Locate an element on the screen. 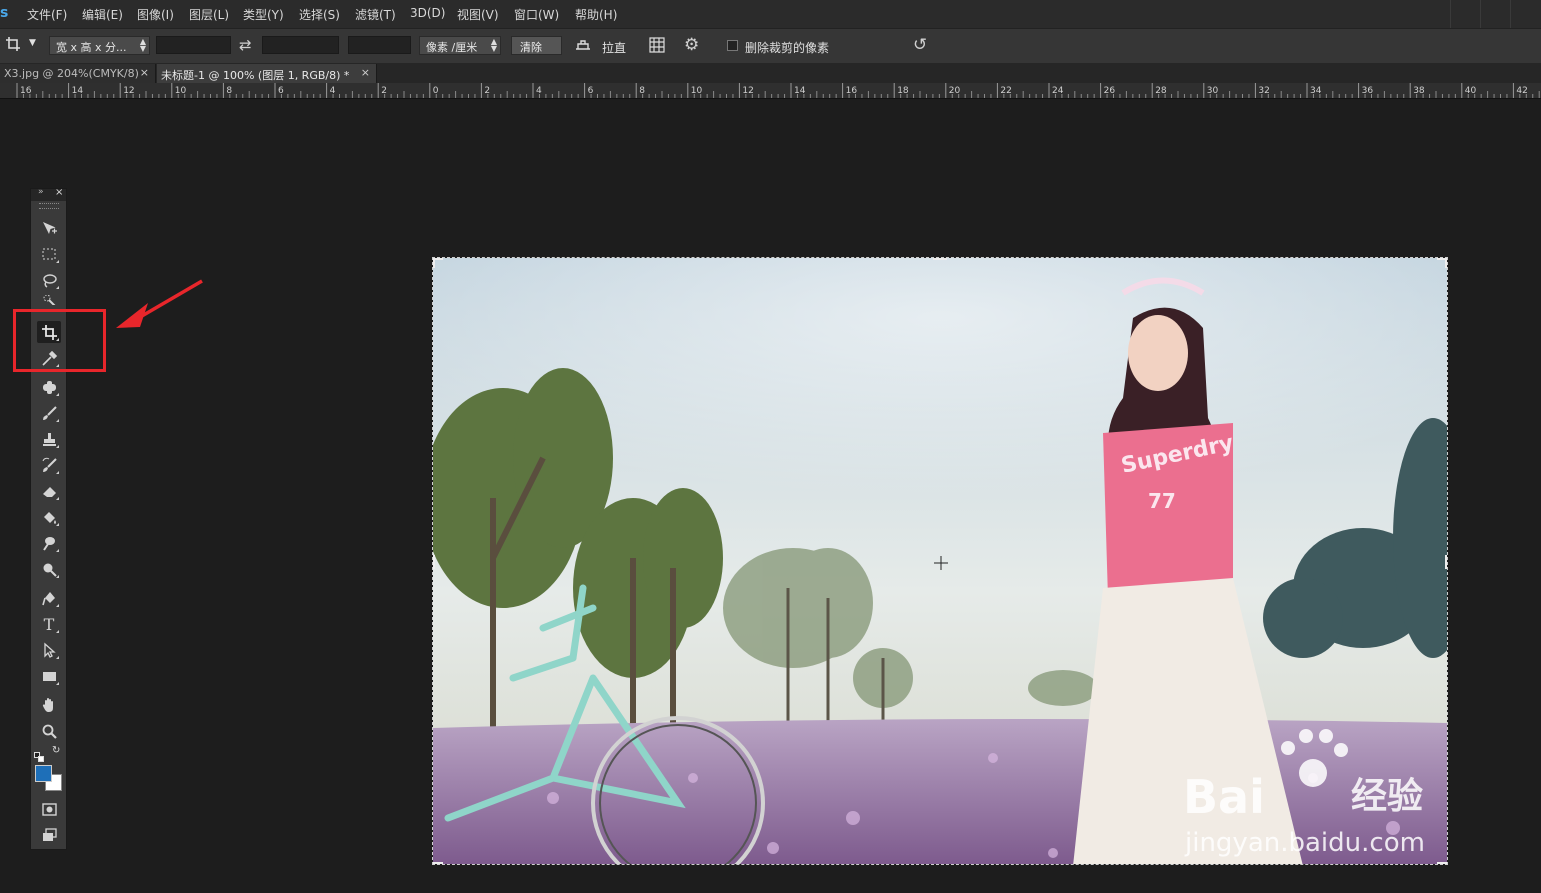  type-tool-icon: T is located at coordinates (49, 624).